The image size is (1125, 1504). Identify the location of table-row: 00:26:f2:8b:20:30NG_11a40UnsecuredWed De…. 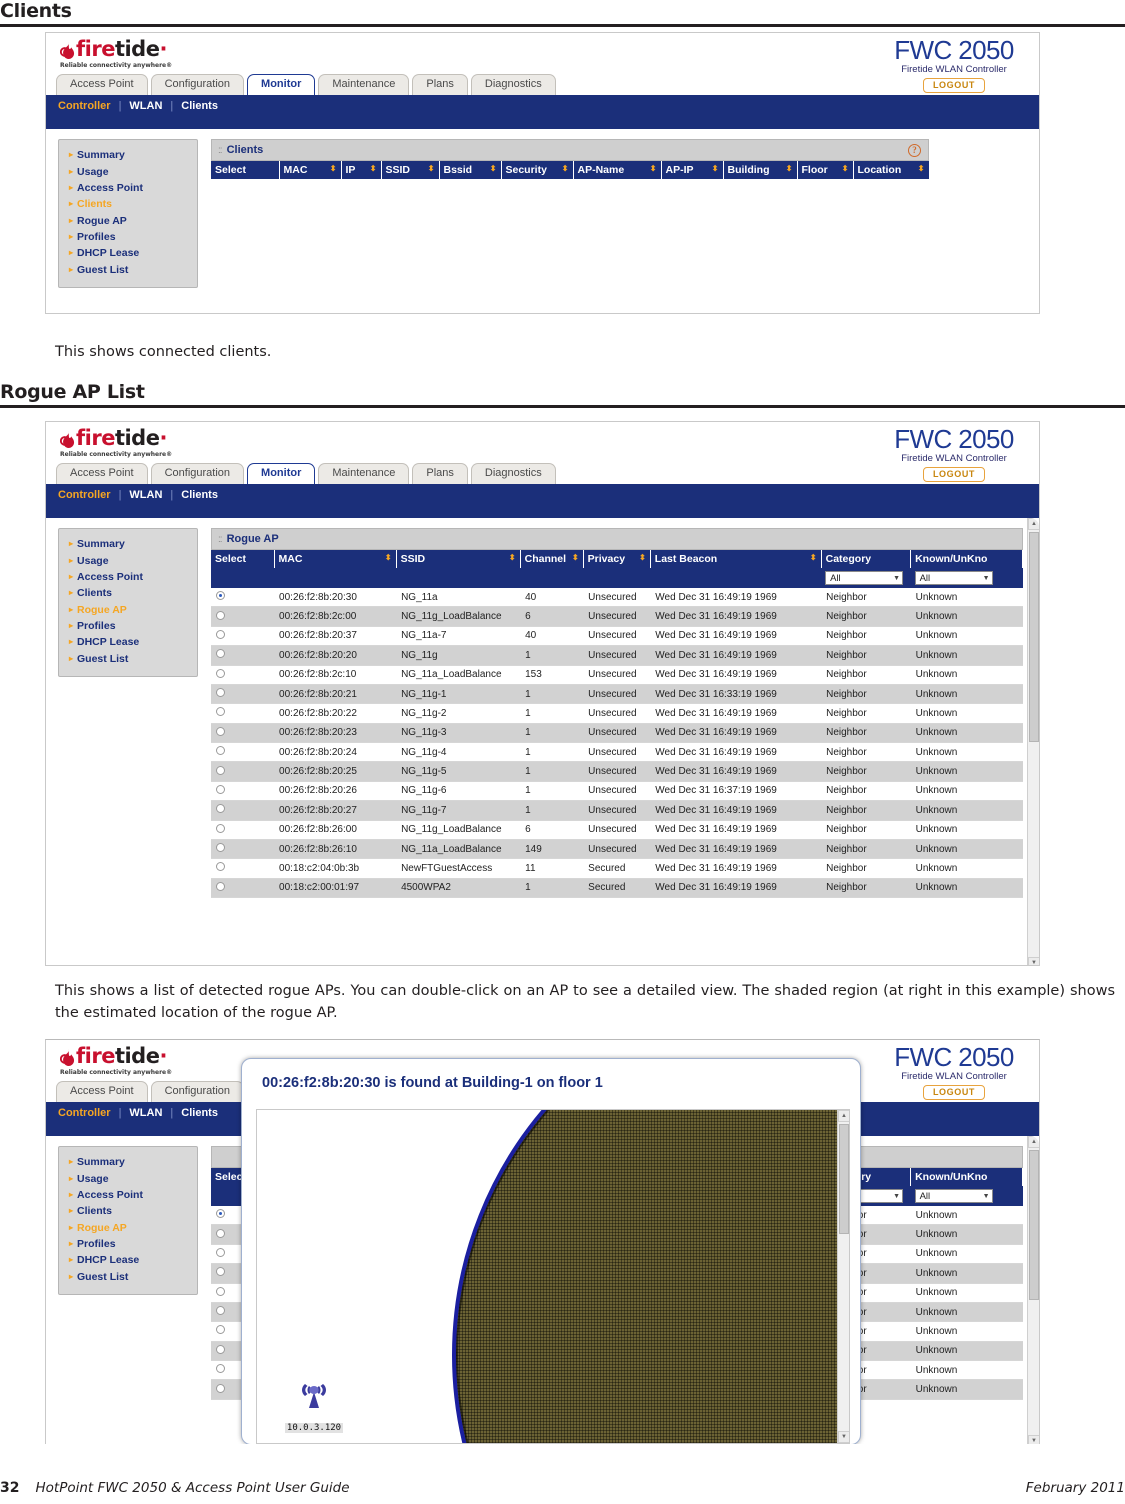
(617, 598).